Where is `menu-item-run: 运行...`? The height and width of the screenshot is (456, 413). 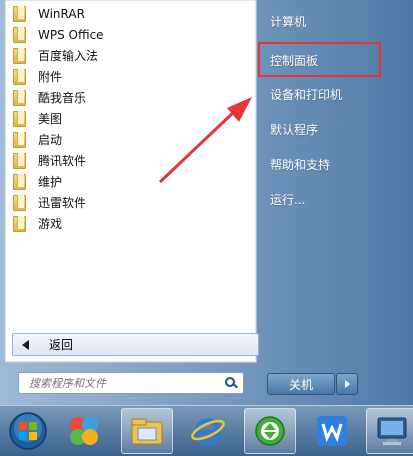
menu-item-run: 运行... is located at coordinates (287, 199).